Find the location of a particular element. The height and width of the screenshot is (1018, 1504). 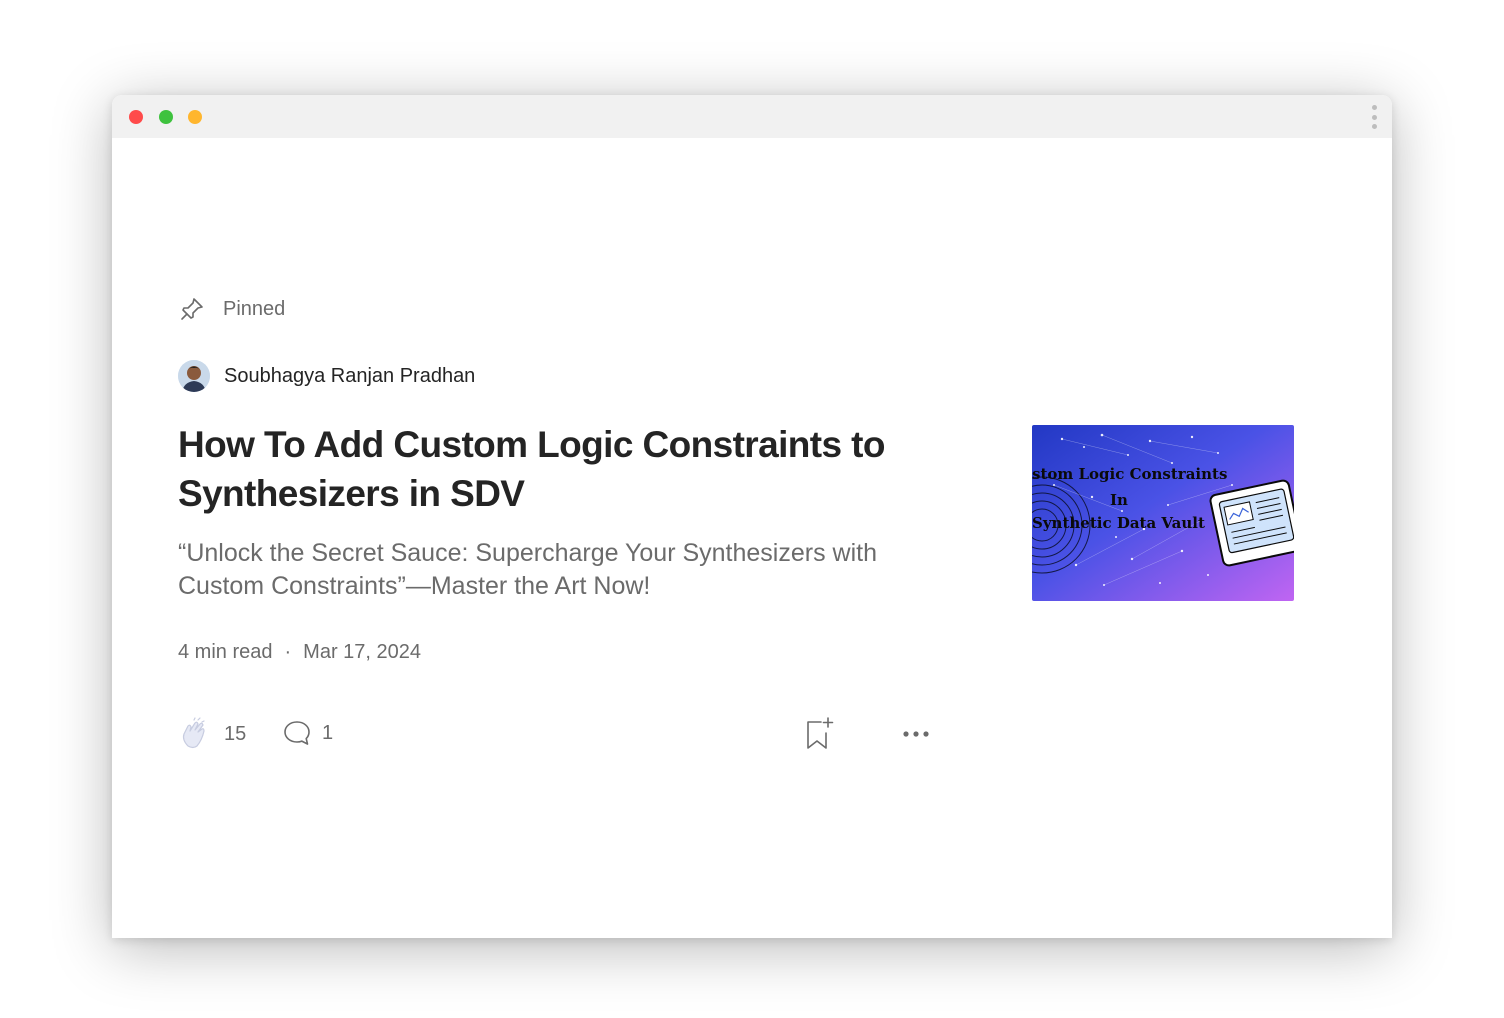

maximize-window-button is located at coordinates (195, 117).